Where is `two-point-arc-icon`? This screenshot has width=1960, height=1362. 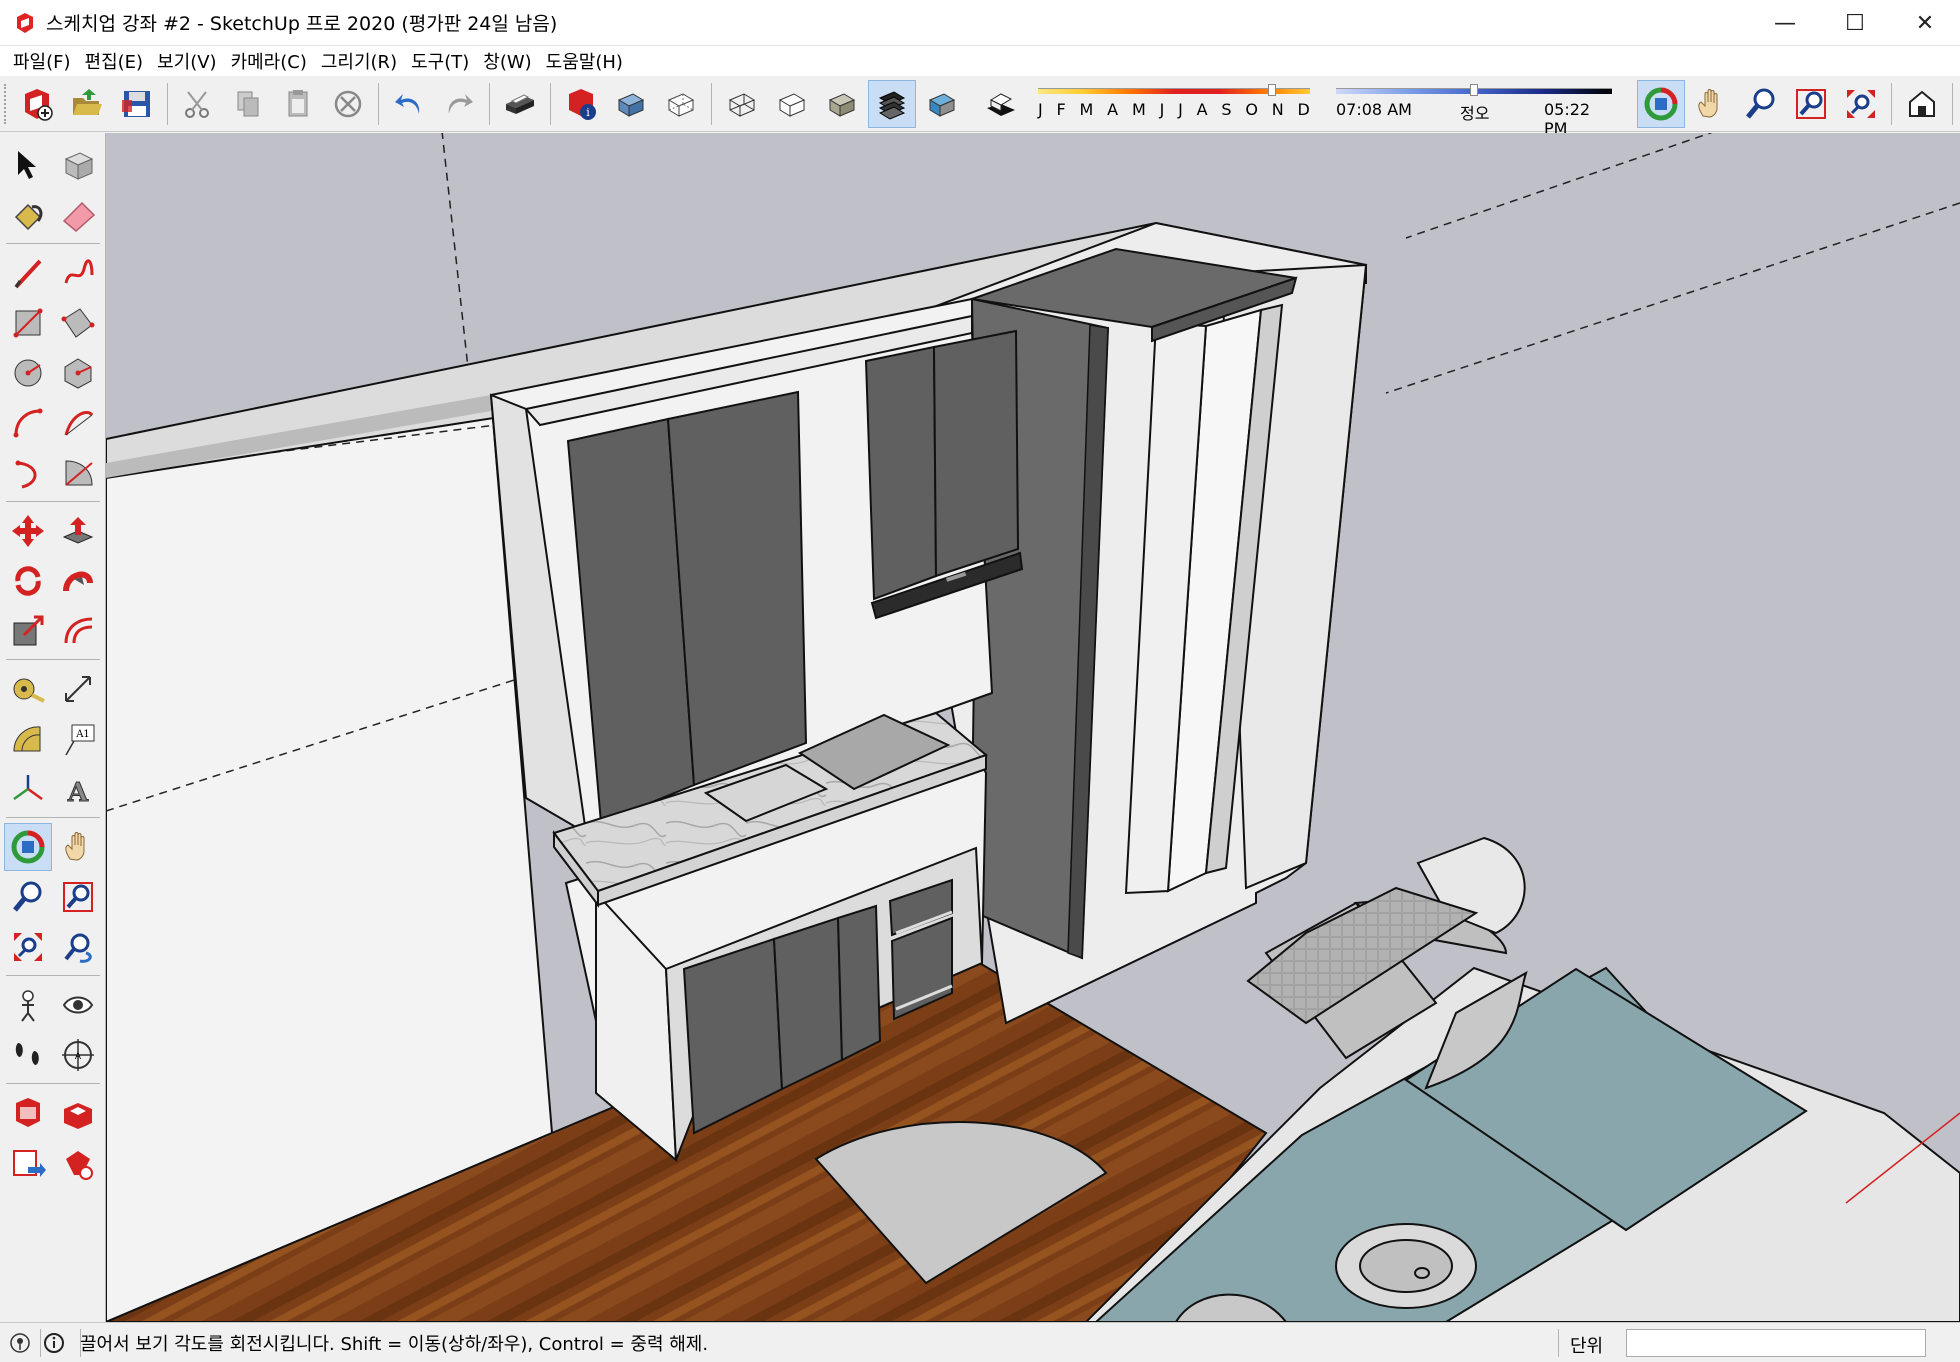
two-point-arc-icon is located at coordinates (78, 423).